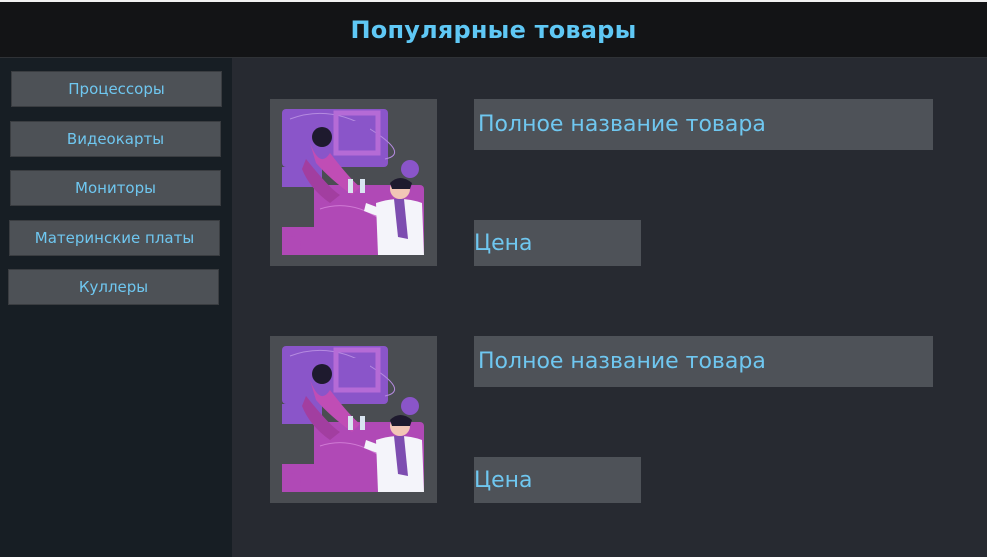 The width and height of the screenshot is (987, 557). I want to click on sidebar-item-processors: Процессоры, so click(116, 89).